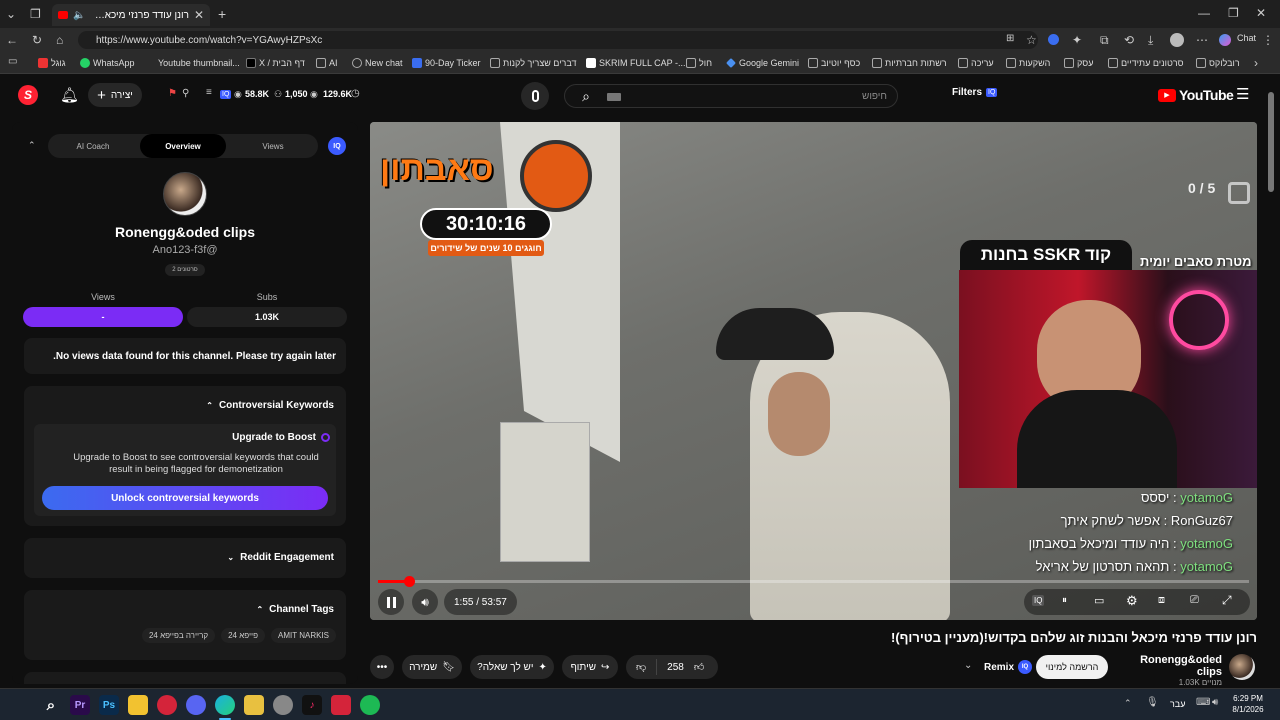 This screenshot has width=1280, height=720. Describe the element at coordinates (1129, 40) in the screenshot. I see `history-icon: ⟲` at that location.